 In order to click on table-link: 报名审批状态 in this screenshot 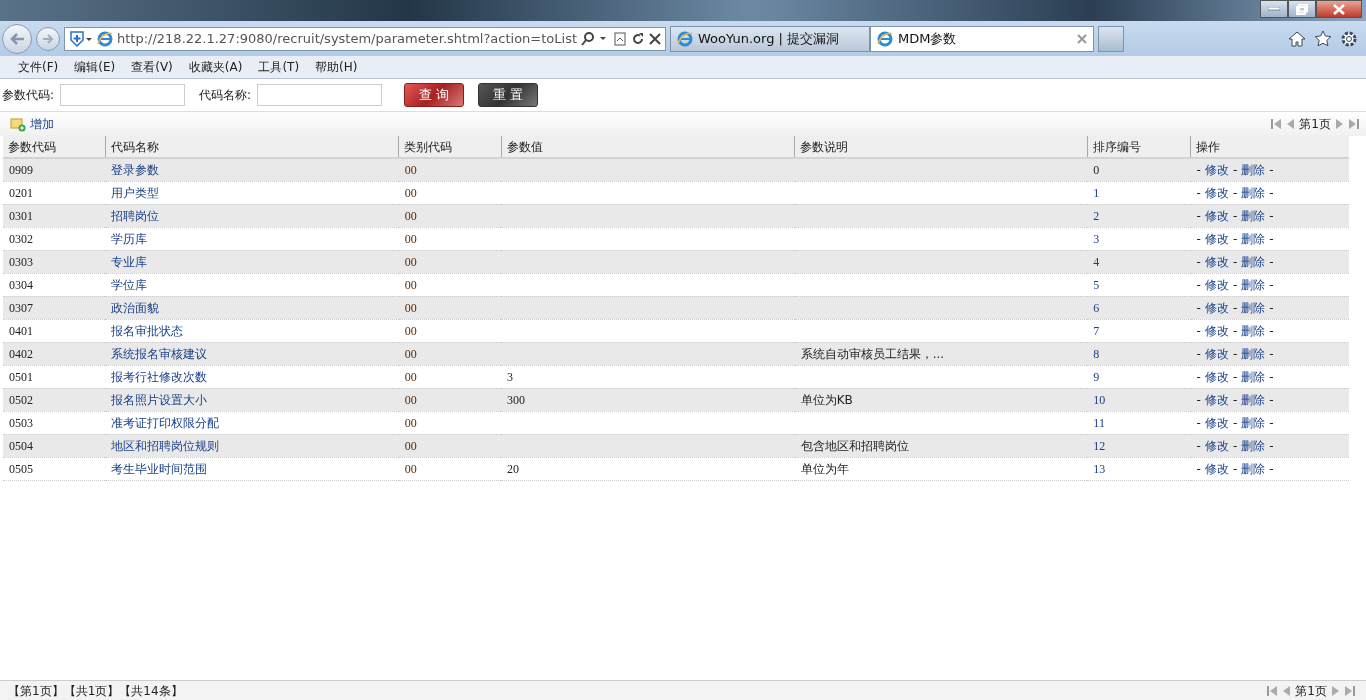, I will do `click(147, 330)`.